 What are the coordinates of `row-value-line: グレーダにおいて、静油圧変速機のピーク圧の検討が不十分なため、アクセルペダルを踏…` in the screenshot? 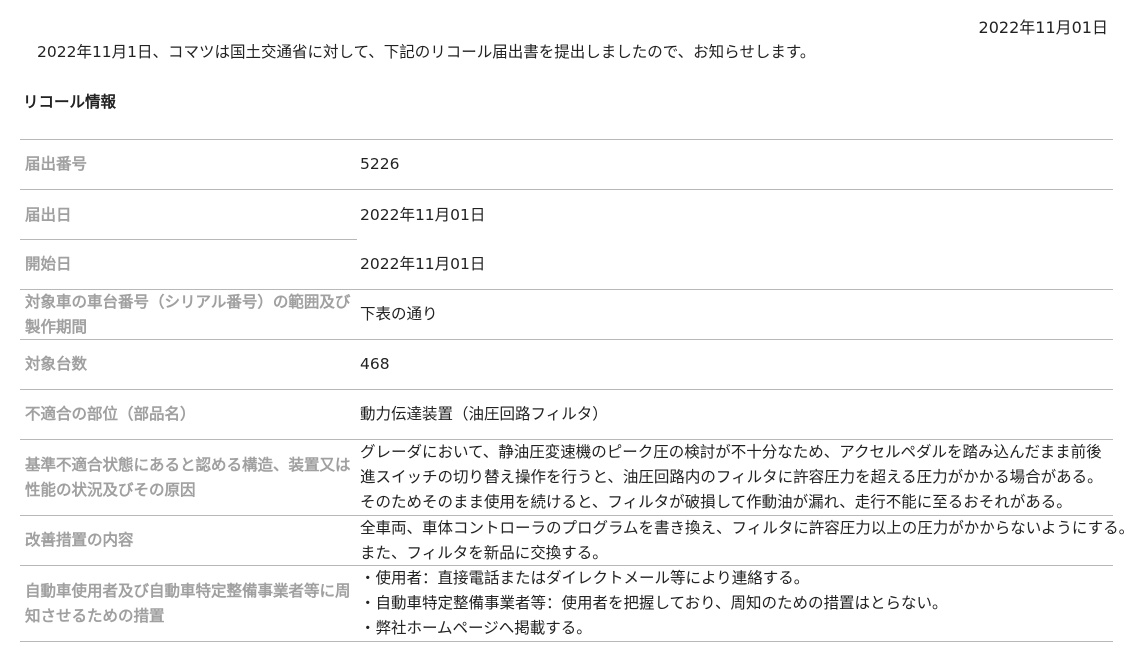 It's located at (731, 452).